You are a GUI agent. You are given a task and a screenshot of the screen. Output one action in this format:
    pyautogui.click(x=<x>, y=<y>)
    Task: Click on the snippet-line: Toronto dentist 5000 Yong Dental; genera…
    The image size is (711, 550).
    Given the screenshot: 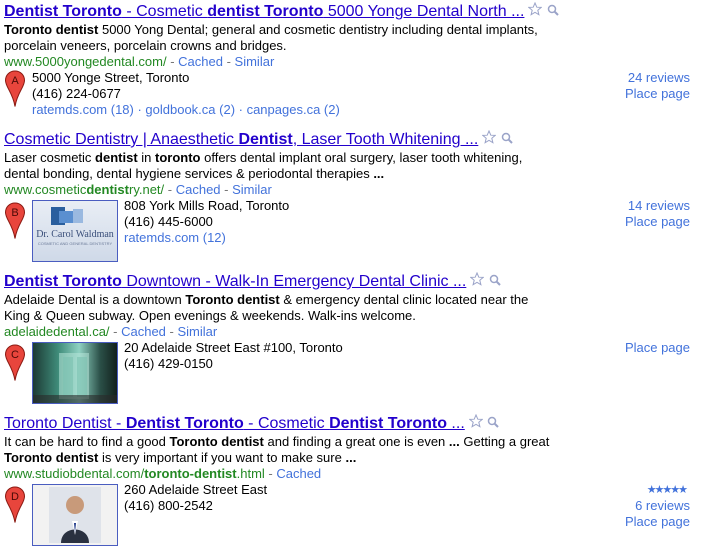 What is the action you would take?
    pyautogui.click(x=284, y=30)
    